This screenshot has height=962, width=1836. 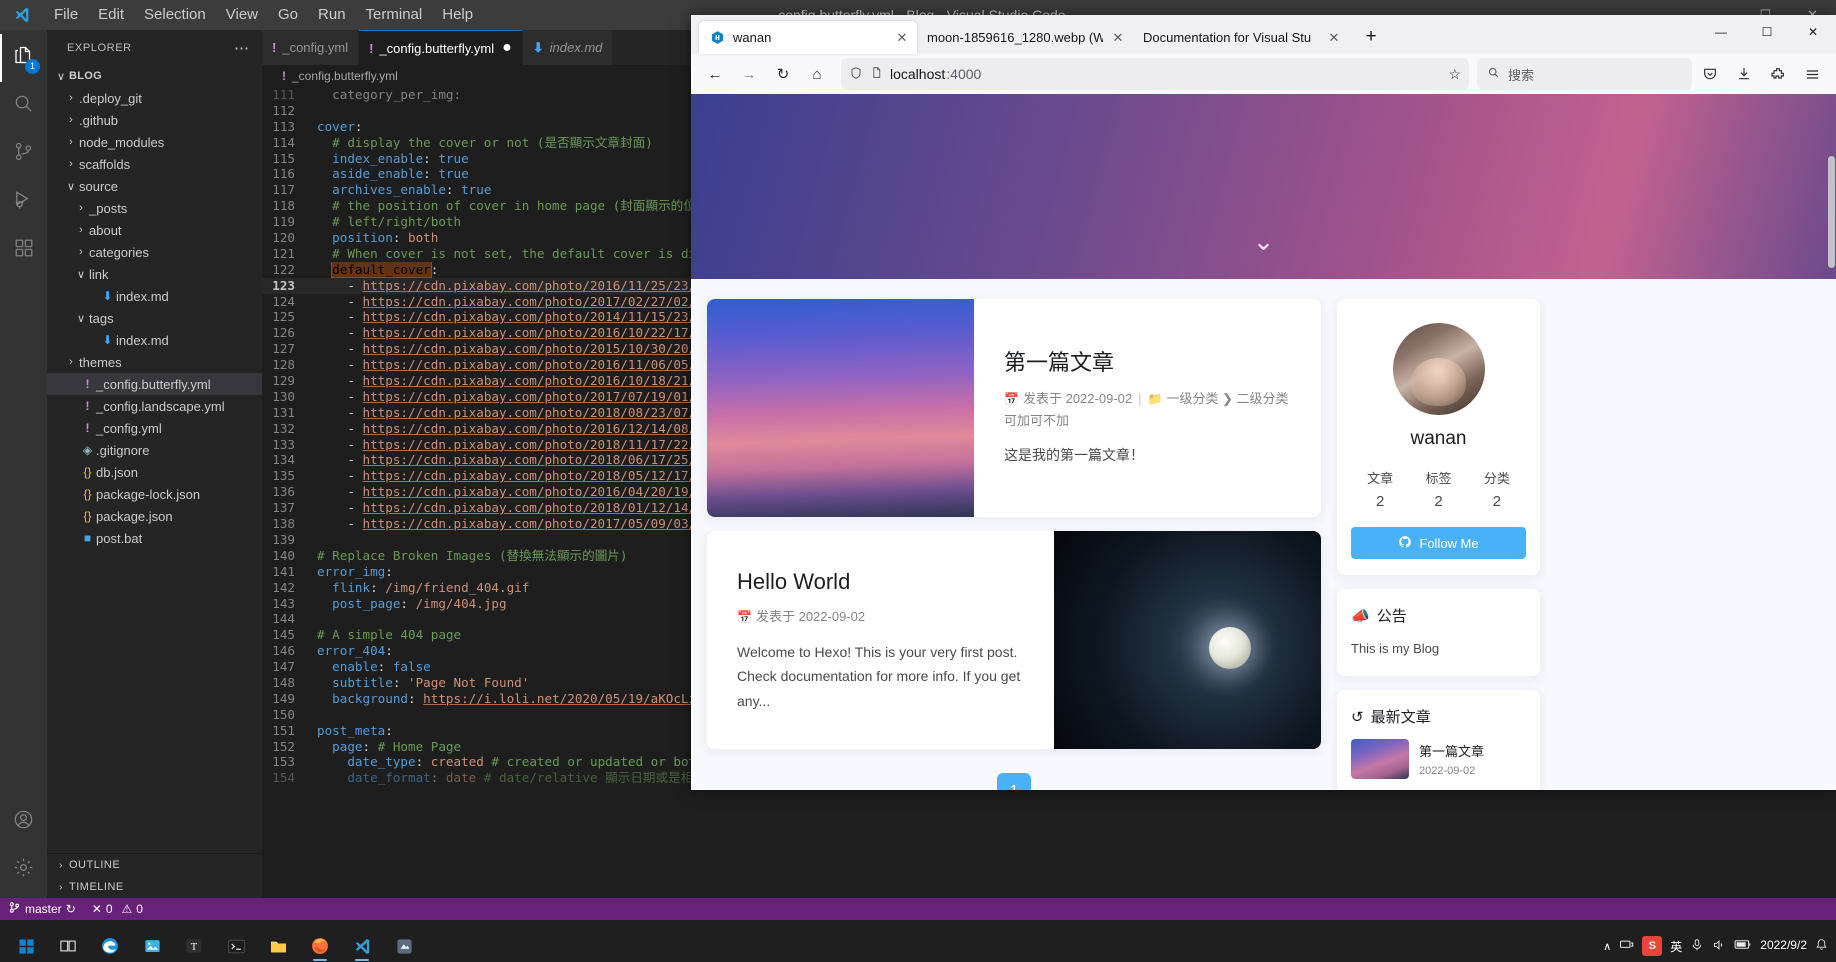 I want to click on browser-tab-vscode-docs: Documentation for Visual Stu ✕, so click(x=1241, y=37).